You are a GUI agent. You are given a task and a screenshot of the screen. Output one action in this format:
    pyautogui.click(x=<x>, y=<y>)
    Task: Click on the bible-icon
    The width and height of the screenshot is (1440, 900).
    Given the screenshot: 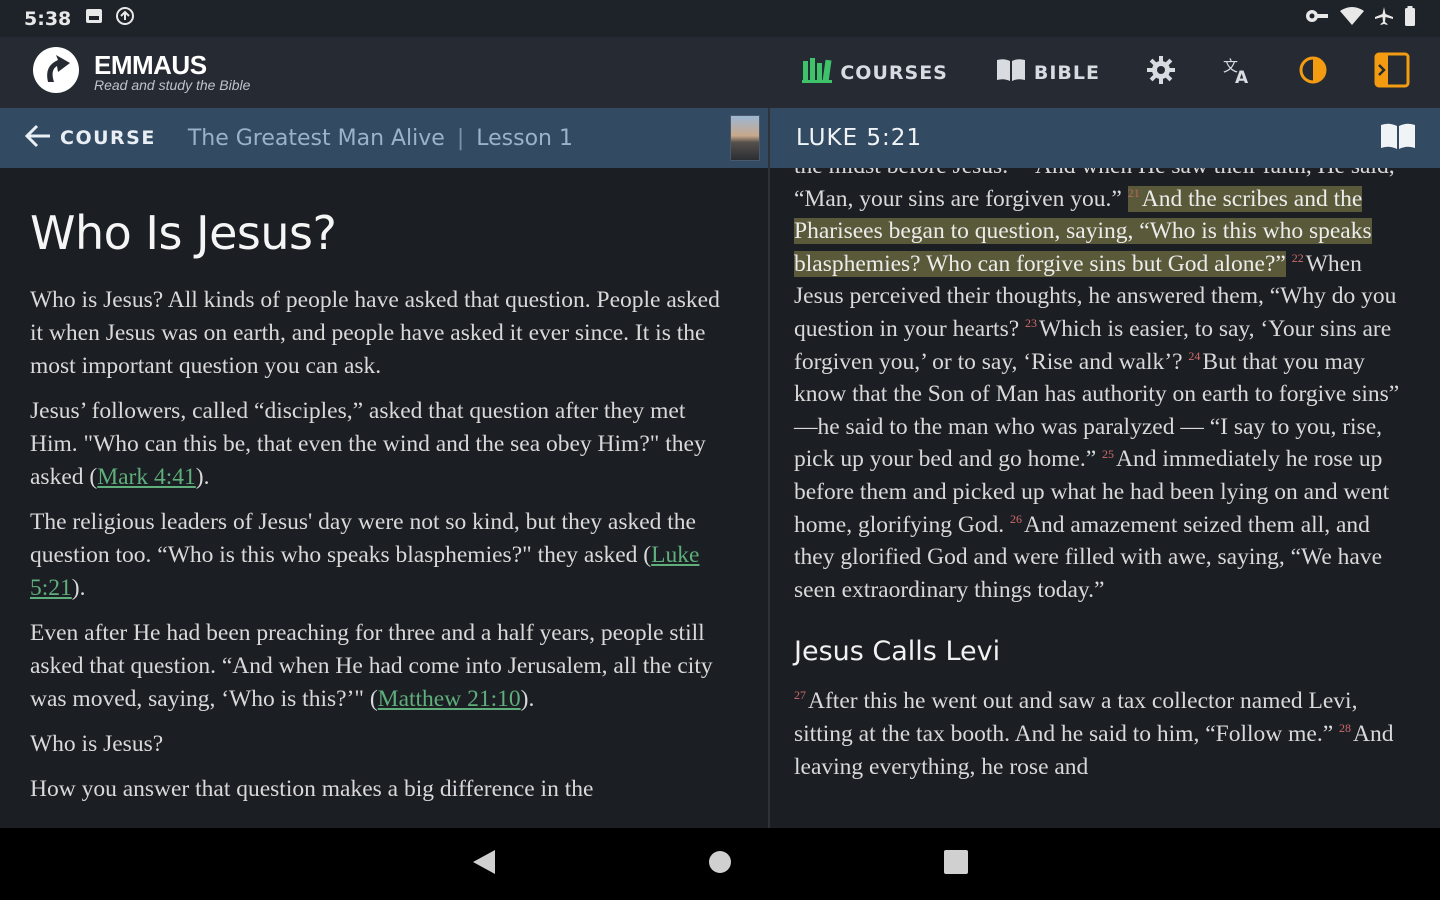 What is the action you would take?
    pyautogui.click(x=1011, y=72)
    